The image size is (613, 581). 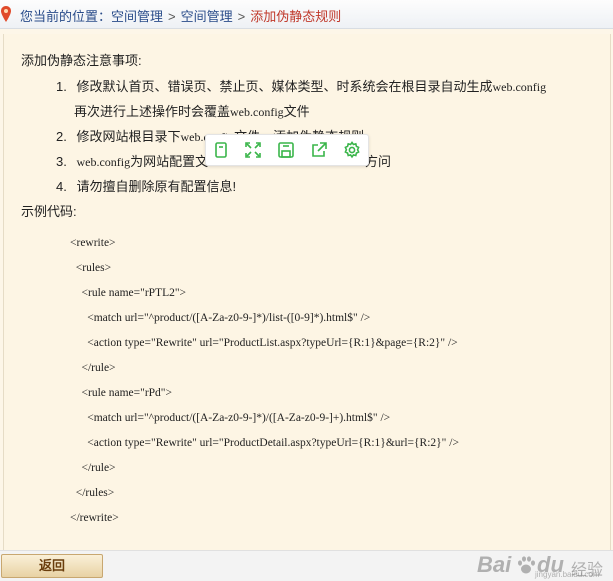 What do you see at coordinates (128, 293) in the screenshot?
I see `code-line: <rule name="rPTL2">` at bounding box center [128, 293].